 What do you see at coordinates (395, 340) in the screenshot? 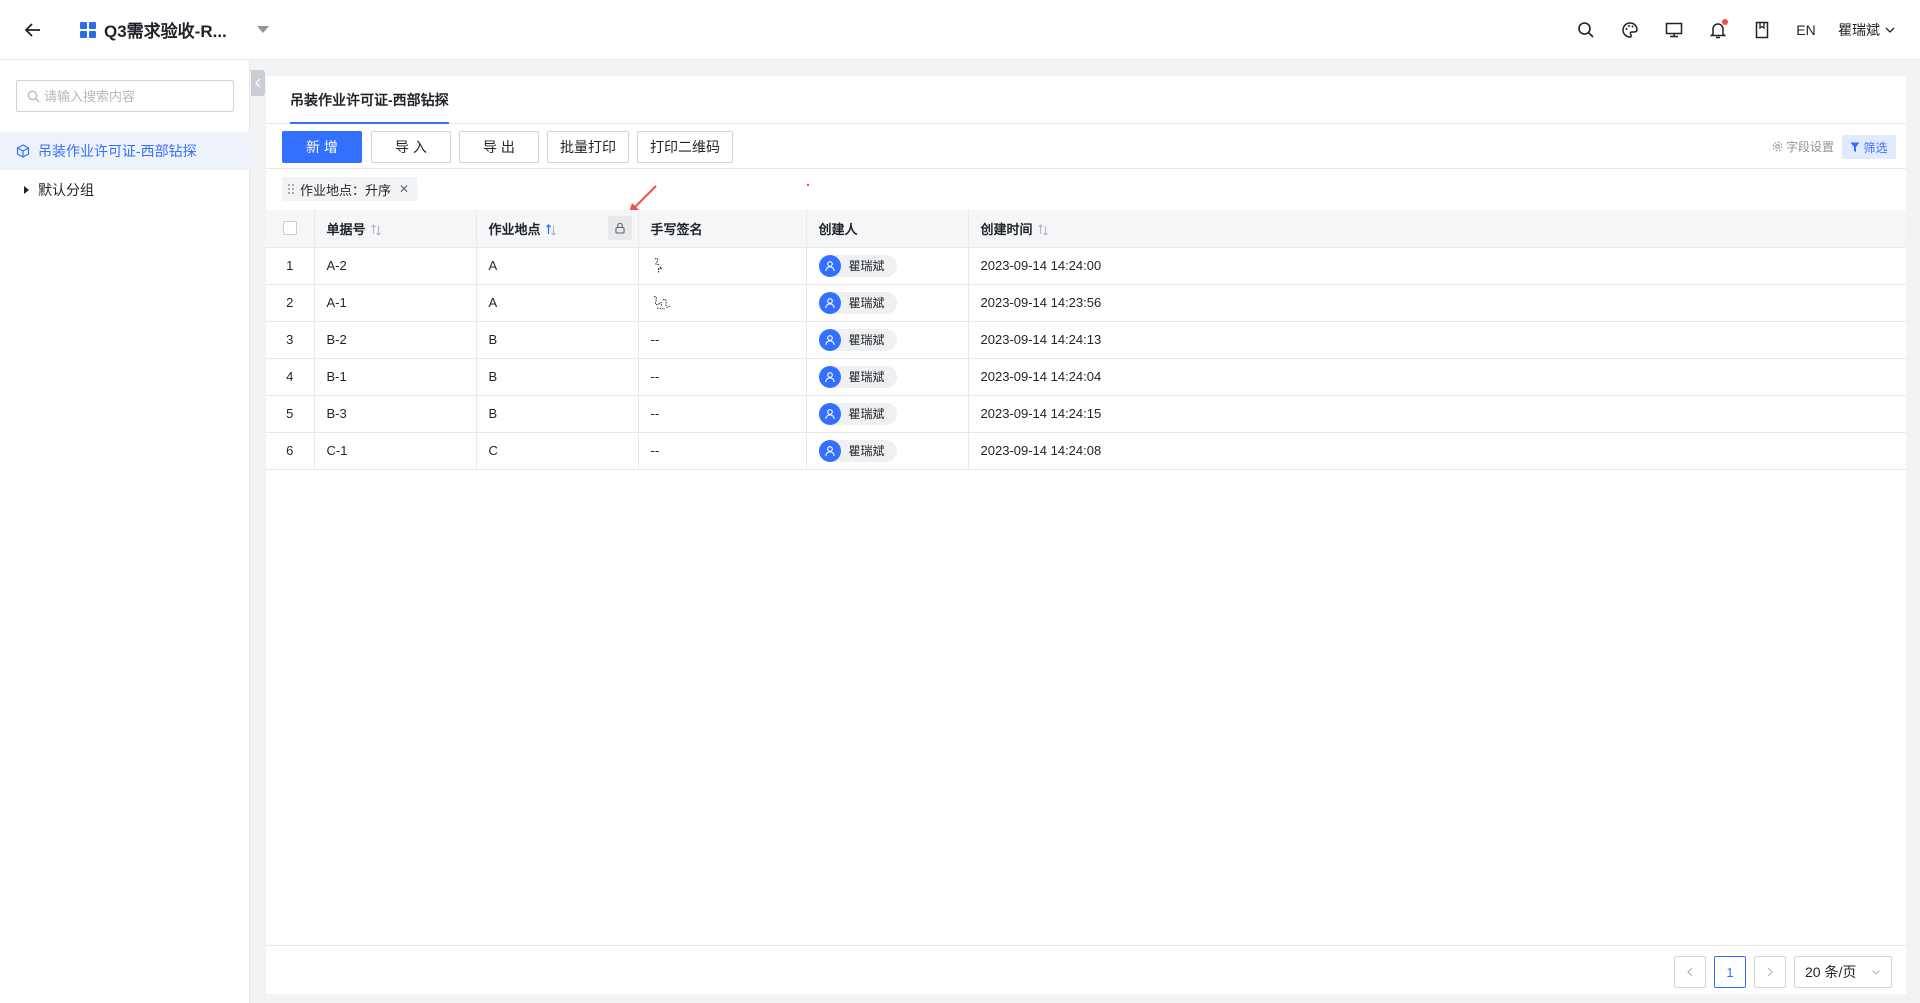
I see `cell-doc: B-2` at bounding box center [395, 340].